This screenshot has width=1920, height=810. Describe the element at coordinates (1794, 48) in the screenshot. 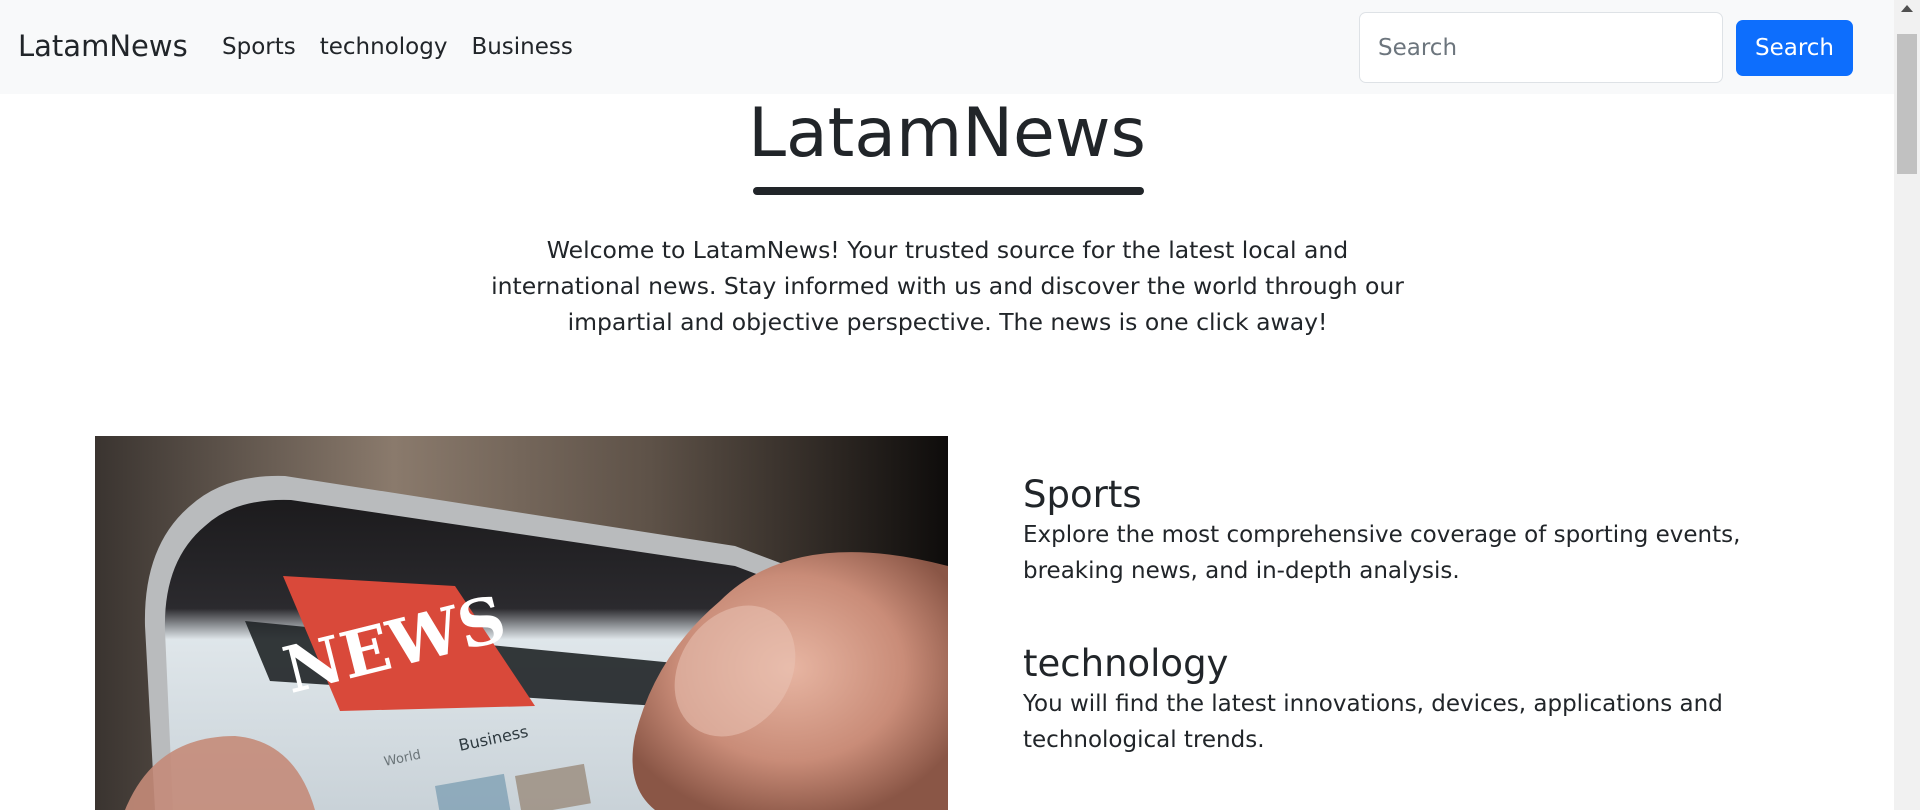

I see `search-button: Search` at that location.